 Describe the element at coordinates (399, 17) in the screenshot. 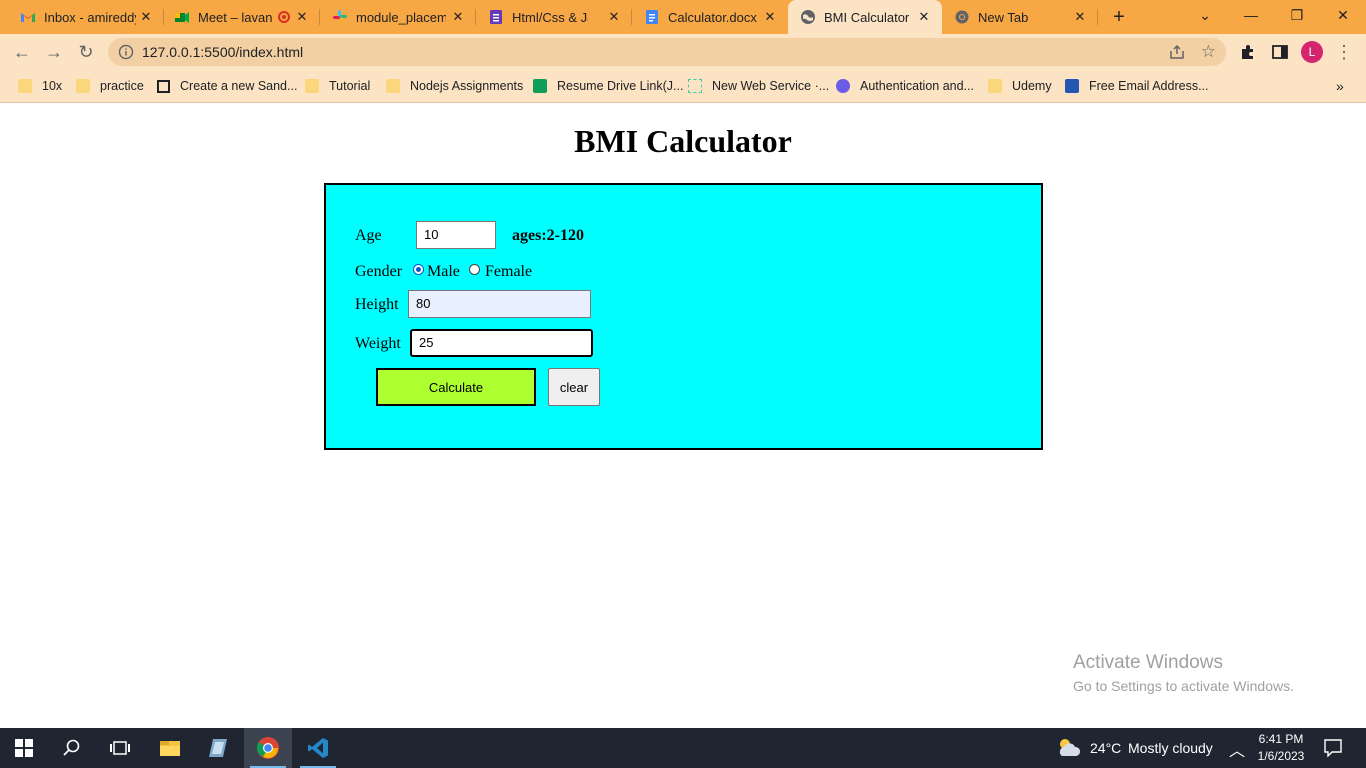

I see `tab-slack: module_placeme ✕` at that location.